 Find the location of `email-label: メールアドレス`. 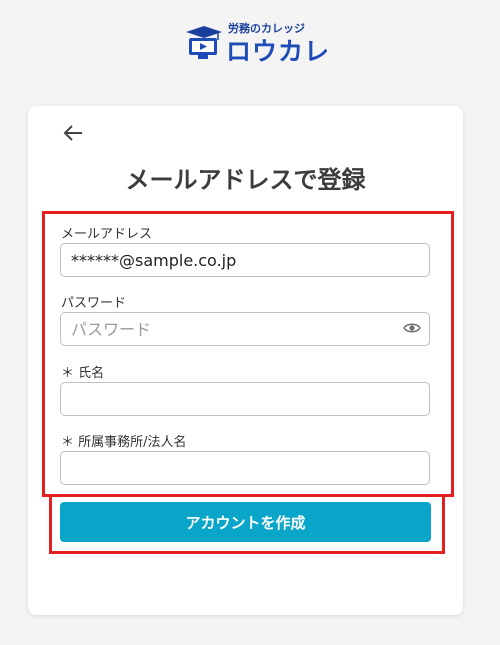

email-label: メールアドレス is located at coordinates (107, 234).